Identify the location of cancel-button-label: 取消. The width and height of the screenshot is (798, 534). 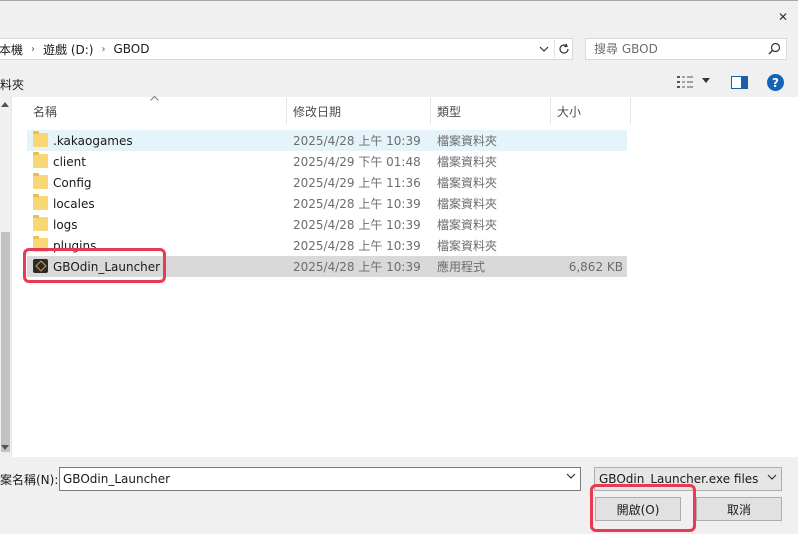
(738, 509).